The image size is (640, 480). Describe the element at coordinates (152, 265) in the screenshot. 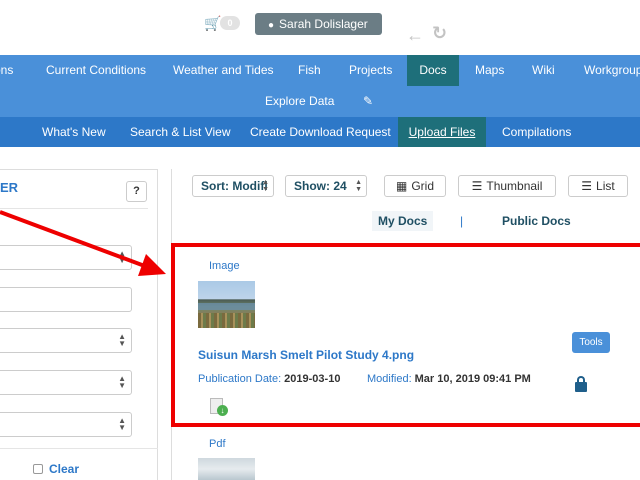

I see `annotation-arrow-head` at that location.